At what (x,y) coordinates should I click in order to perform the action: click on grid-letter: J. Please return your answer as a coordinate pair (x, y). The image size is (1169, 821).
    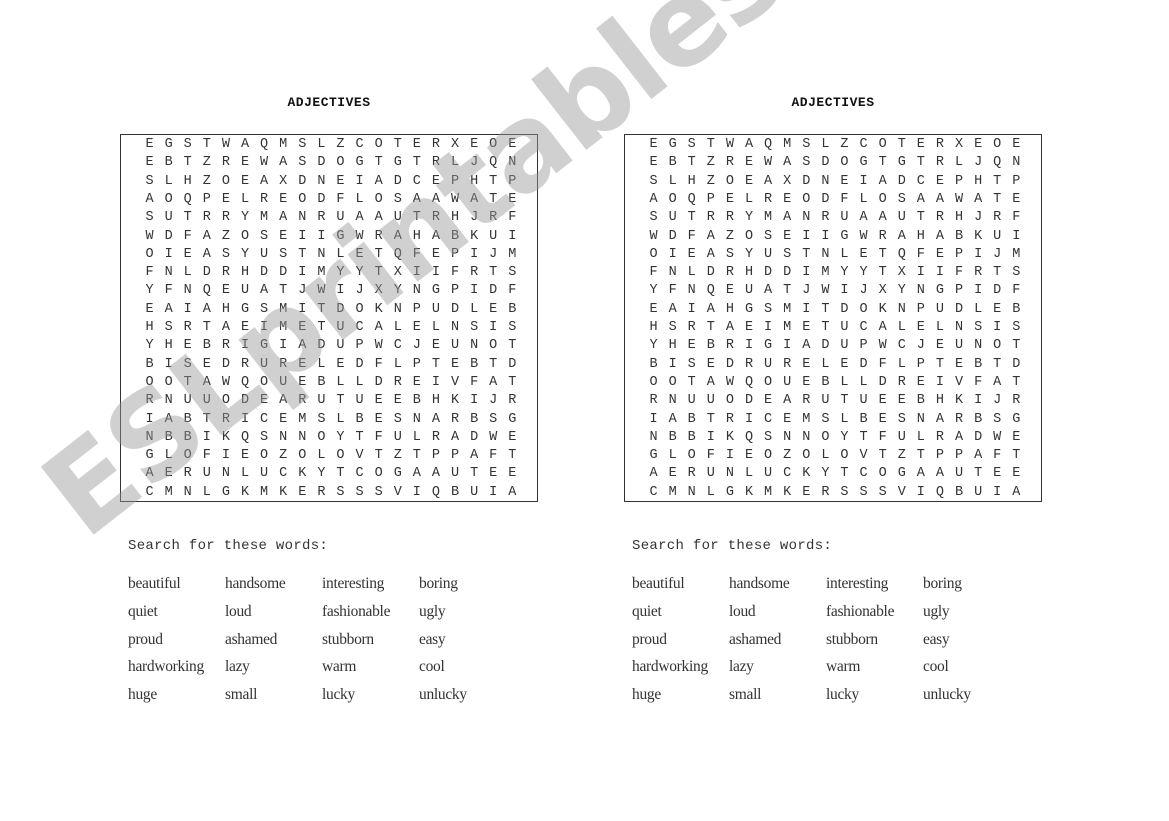
    Looking at the image, I should click on (302, 291).